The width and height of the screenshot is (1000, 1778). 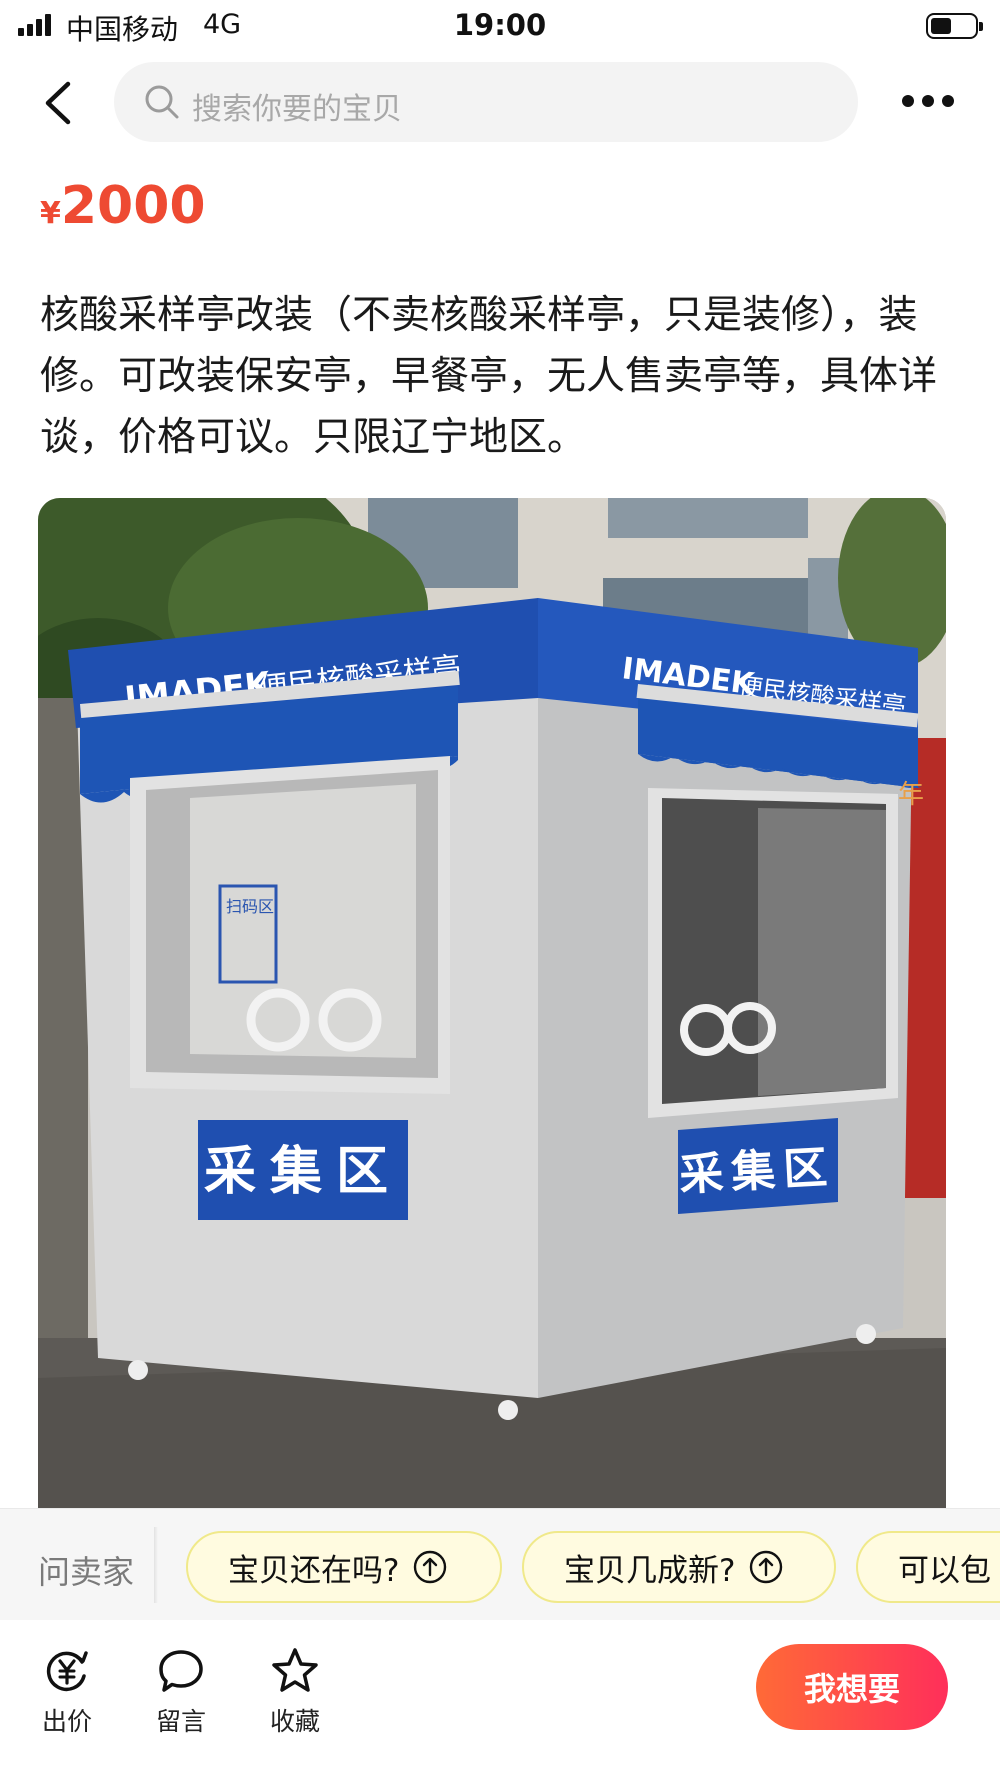 What do you see at coordinates (852, 1687) in the screenshot?
I see `want-button: 我想要` at bounding box center [852, 1687].